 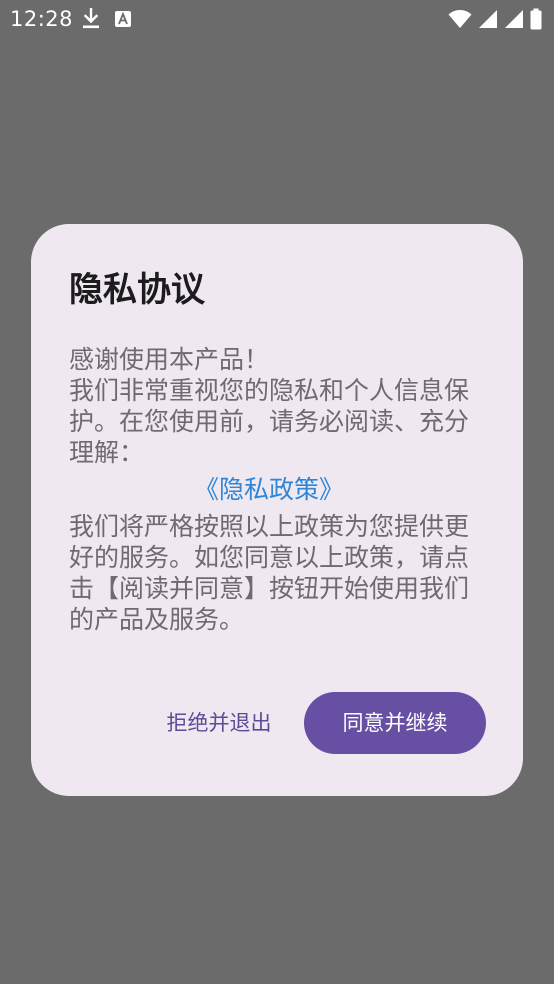 What do you see at coordinates (536, 19) in the screenshot?
I see `battery-icon` at bounding box center [536, 19].